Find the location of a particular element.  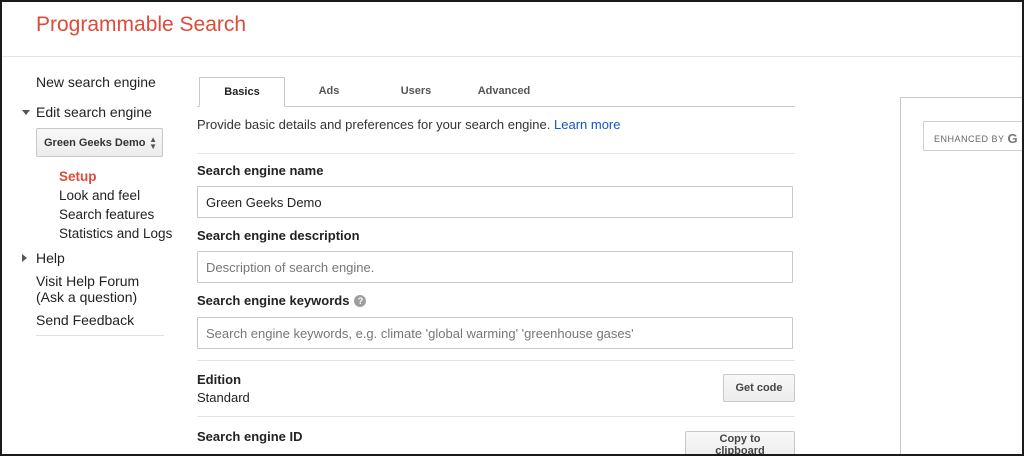

engine-select: Green Geeks Demo ▲ ▼ is located at coordinates (99, 142).